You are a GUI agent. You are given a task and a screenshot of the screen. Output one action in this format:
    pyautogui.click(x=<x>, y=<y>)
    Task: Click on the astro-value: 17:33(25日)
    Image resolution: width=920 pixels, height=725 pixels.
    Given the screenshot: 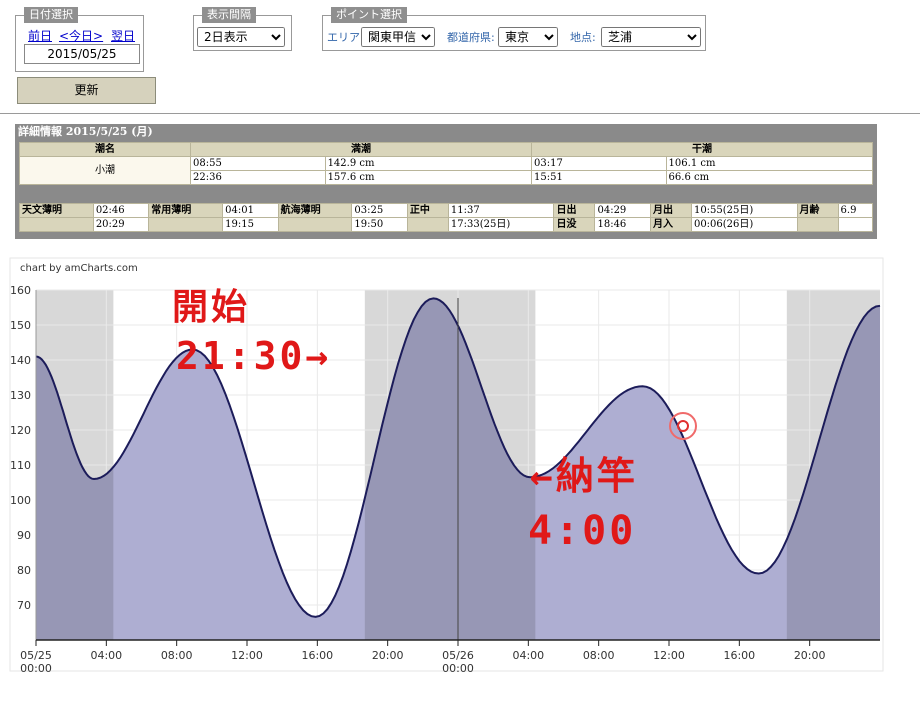 What is the action you would take?
    pyautogui.click(x=501, y=224)
    